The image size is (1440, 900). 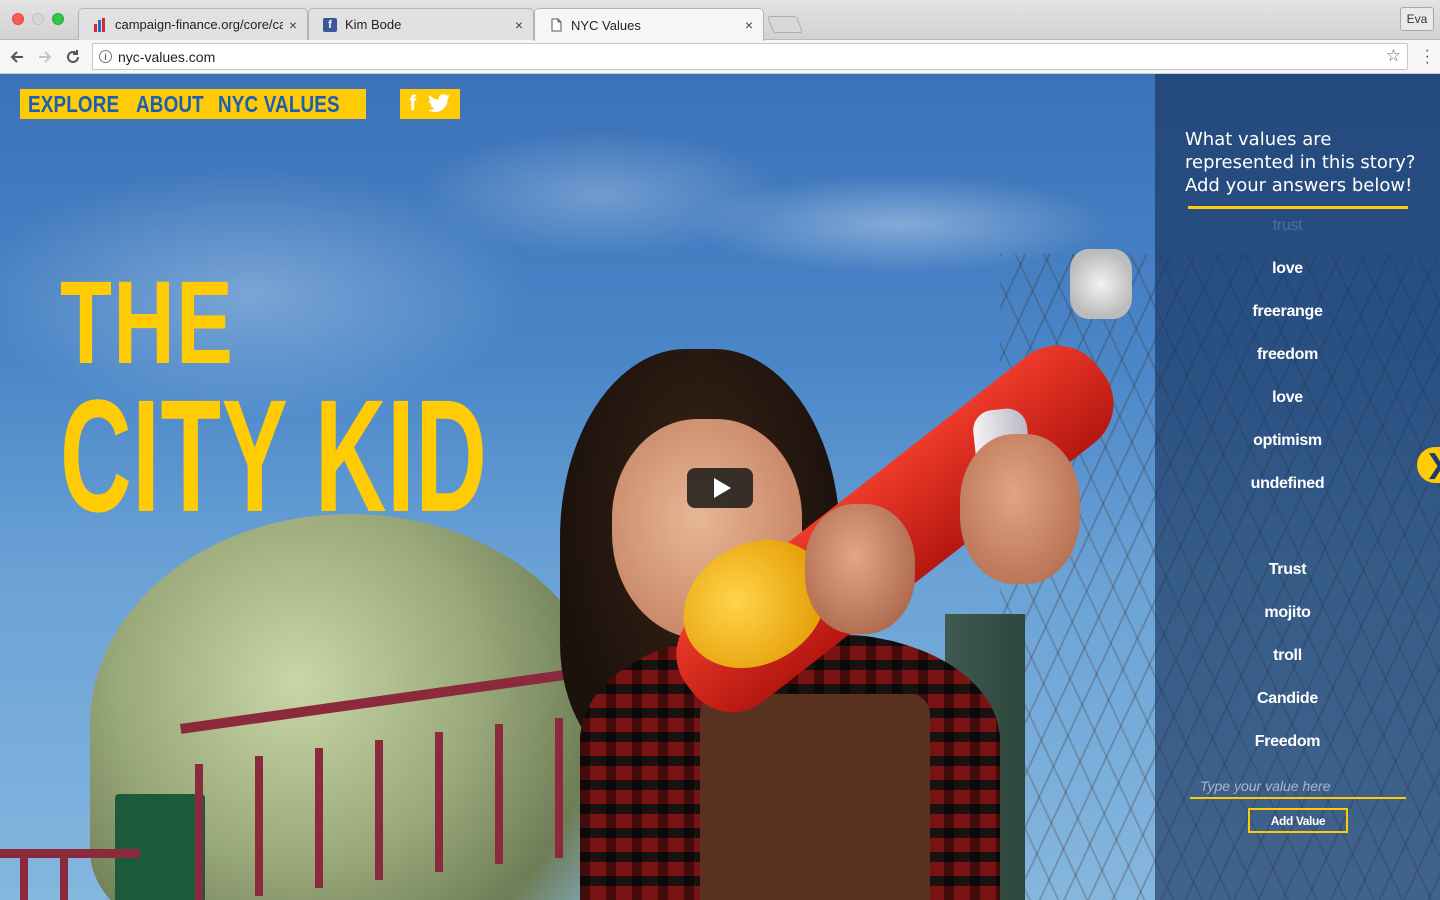 What do you see at coordinates (100, 24) in the screenshot?
I see `bar-chart-favicon-icon` at bounding box center [100, 24].